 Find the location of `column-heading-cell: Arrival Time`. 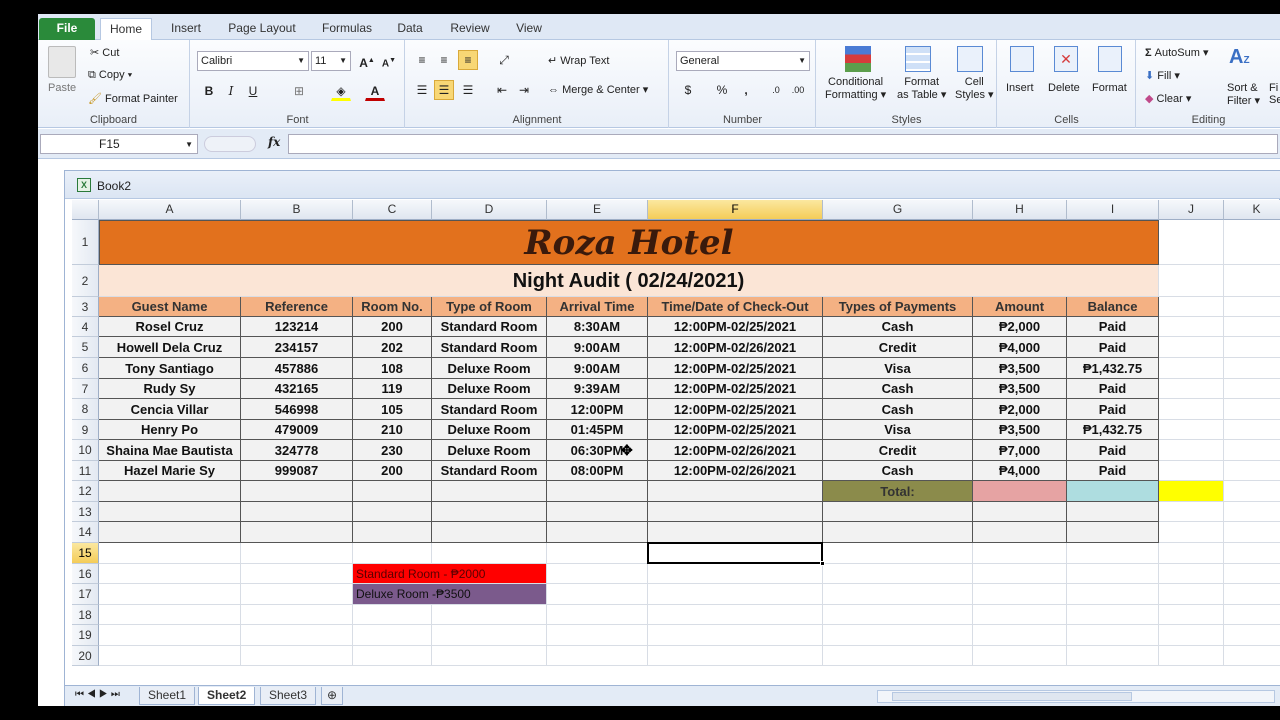

column-heading-cell: Arrival Time is located at coordinates (597, 307).